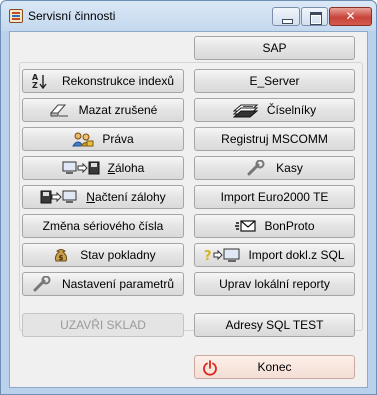 The width and height of the screenshot is (377, 395). I want to click on window-title: Servisní činnosti, so click(72, 16).